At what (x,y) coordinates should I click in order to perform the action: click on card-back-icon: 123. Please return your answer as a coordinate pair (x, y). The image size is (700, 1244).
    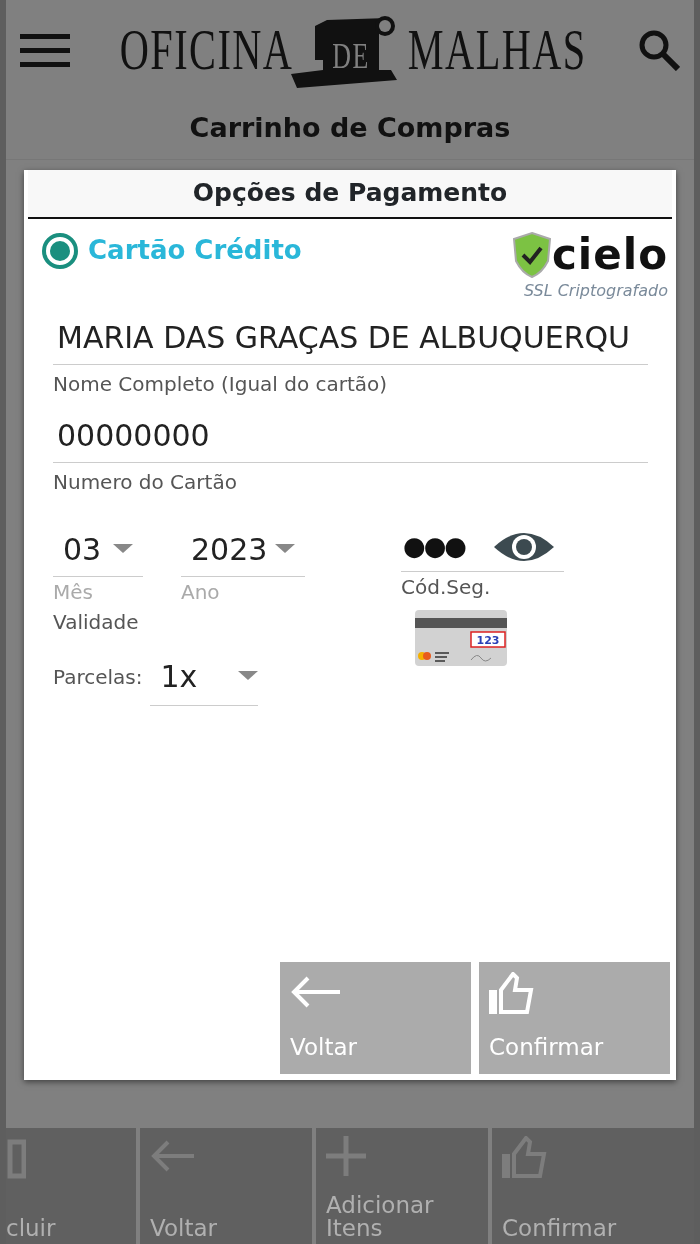
    Looking at the image, I should click on (461, 637).